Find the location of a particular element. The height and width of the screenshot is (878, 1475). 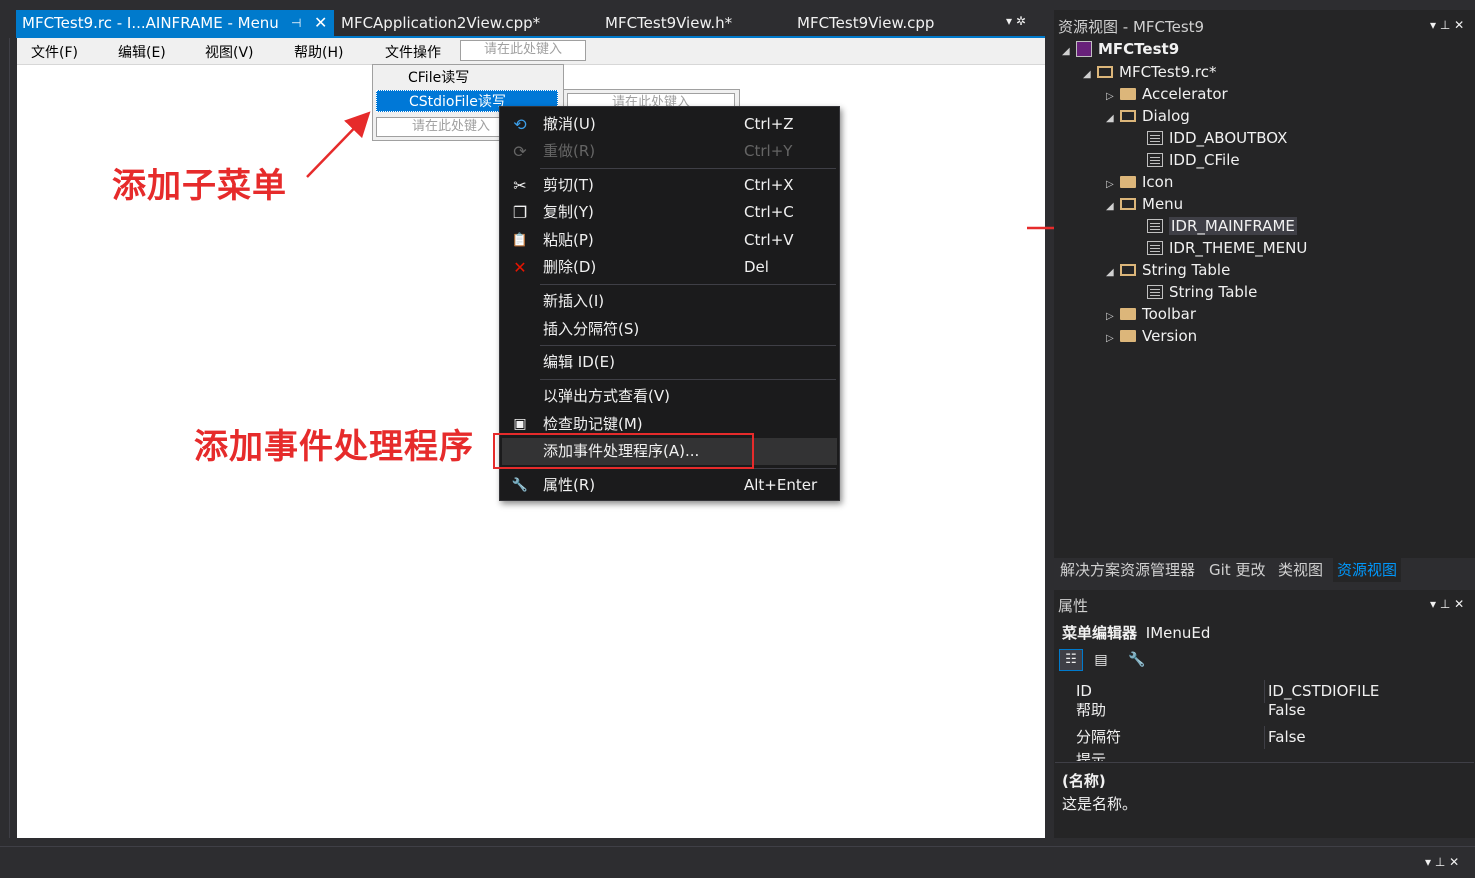

property-key: 帮助 is located at coordinates (1091, 710).